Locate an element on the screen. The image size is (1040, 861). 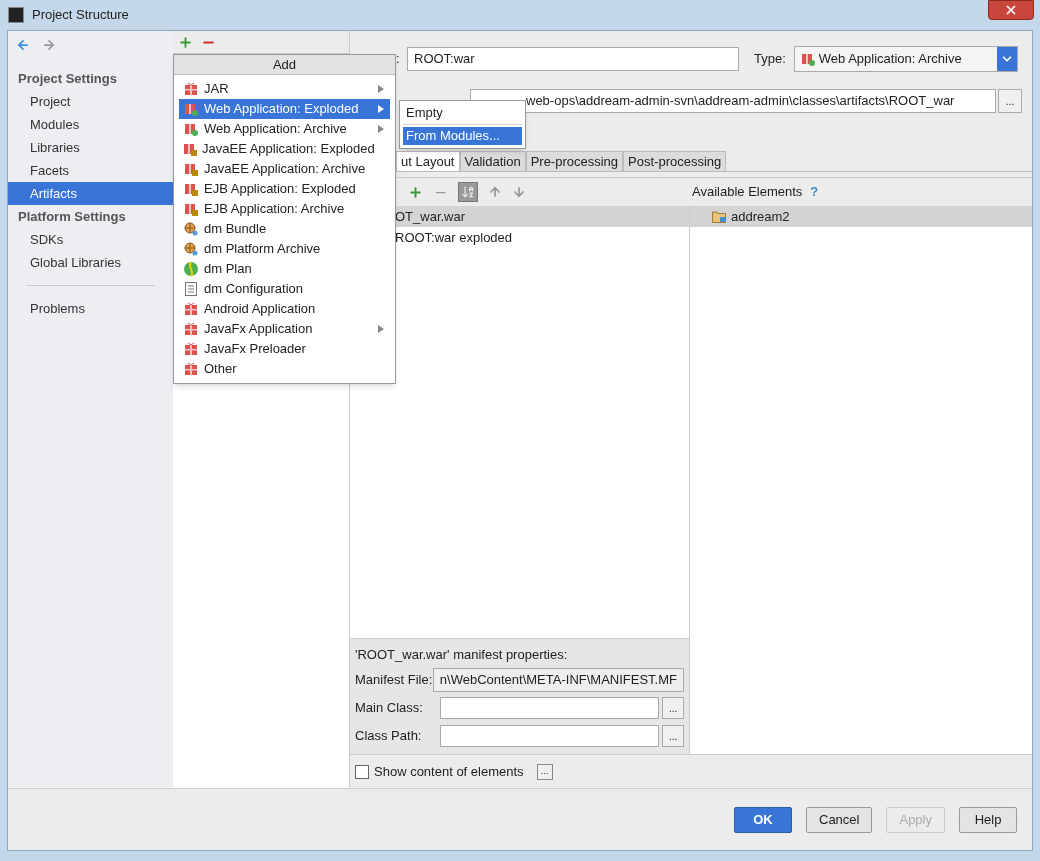
name-field: ROOT:war is located at coordinates (573, 59).